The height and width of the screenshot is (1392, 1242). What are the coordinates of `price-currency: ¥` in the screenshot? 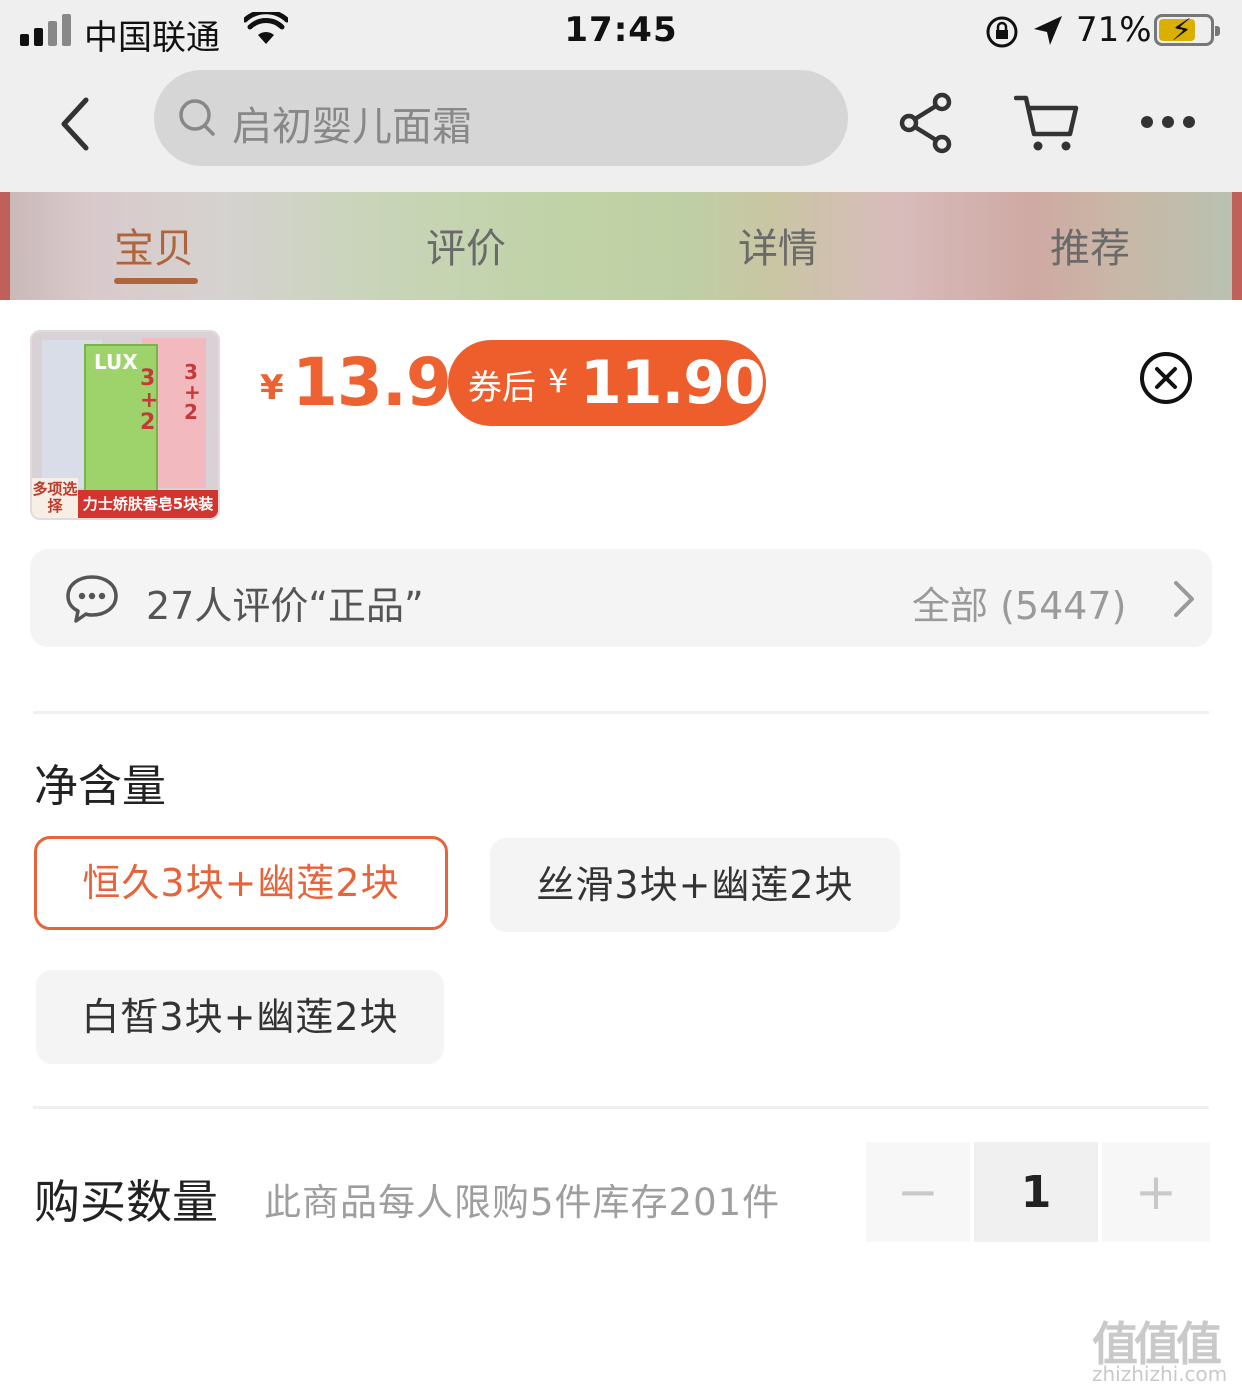 It's located at (272, 388).